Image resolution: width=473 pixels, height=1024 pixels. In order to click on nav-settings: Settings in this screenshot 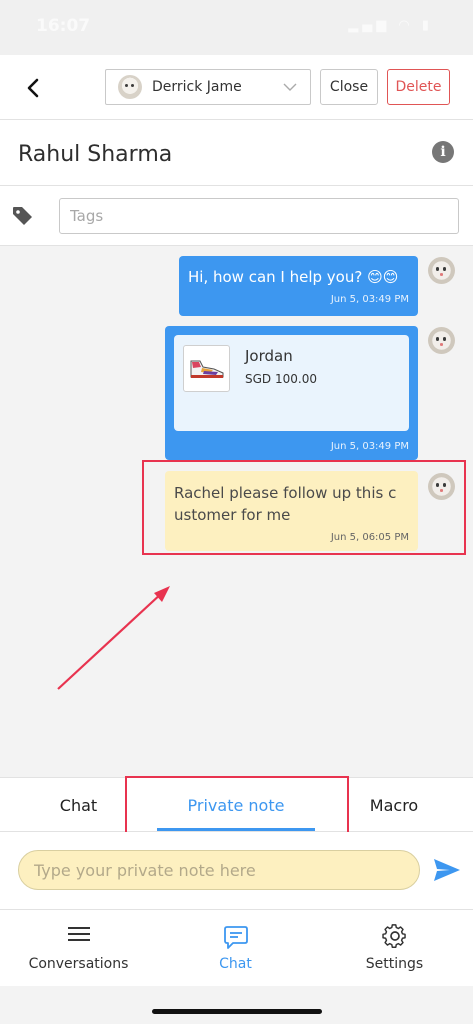, I will do `click(394, 948)`.